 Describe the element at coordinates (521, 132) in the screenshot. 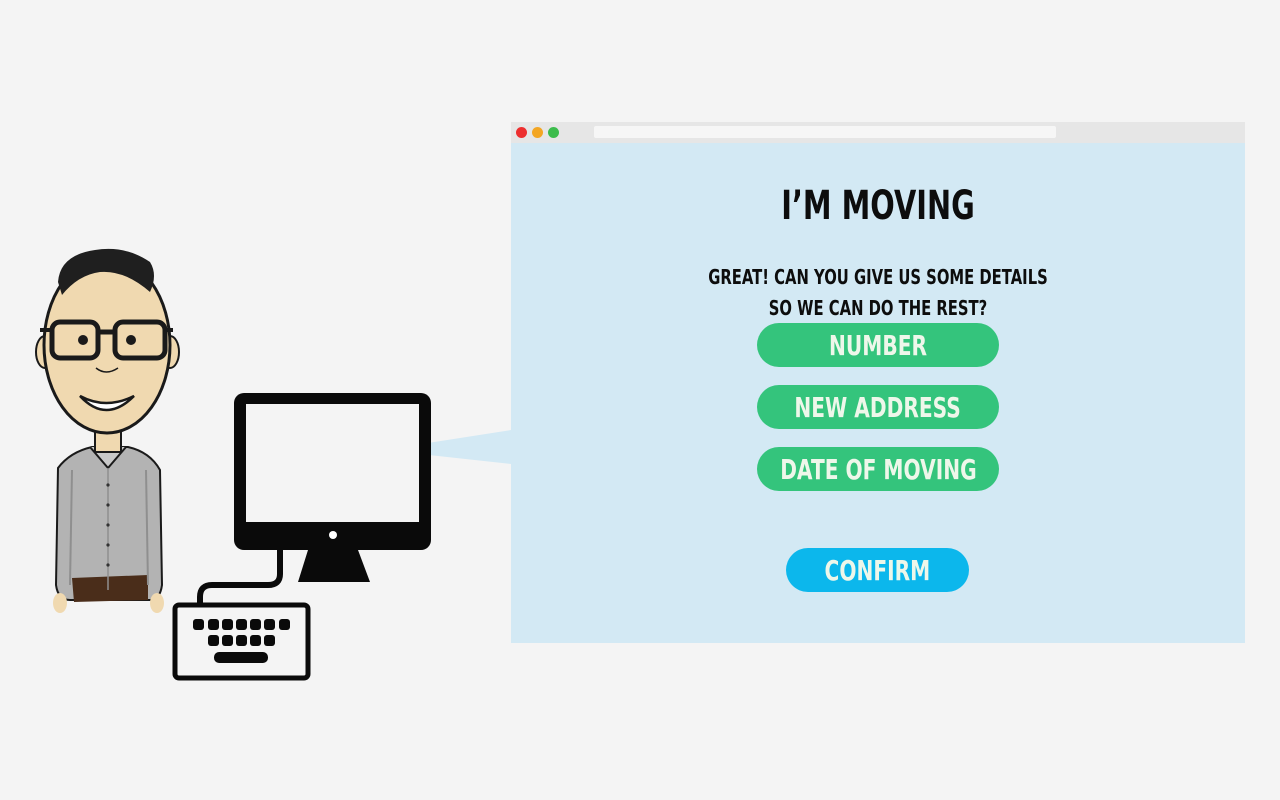

I see `close-window-icon` at that location.